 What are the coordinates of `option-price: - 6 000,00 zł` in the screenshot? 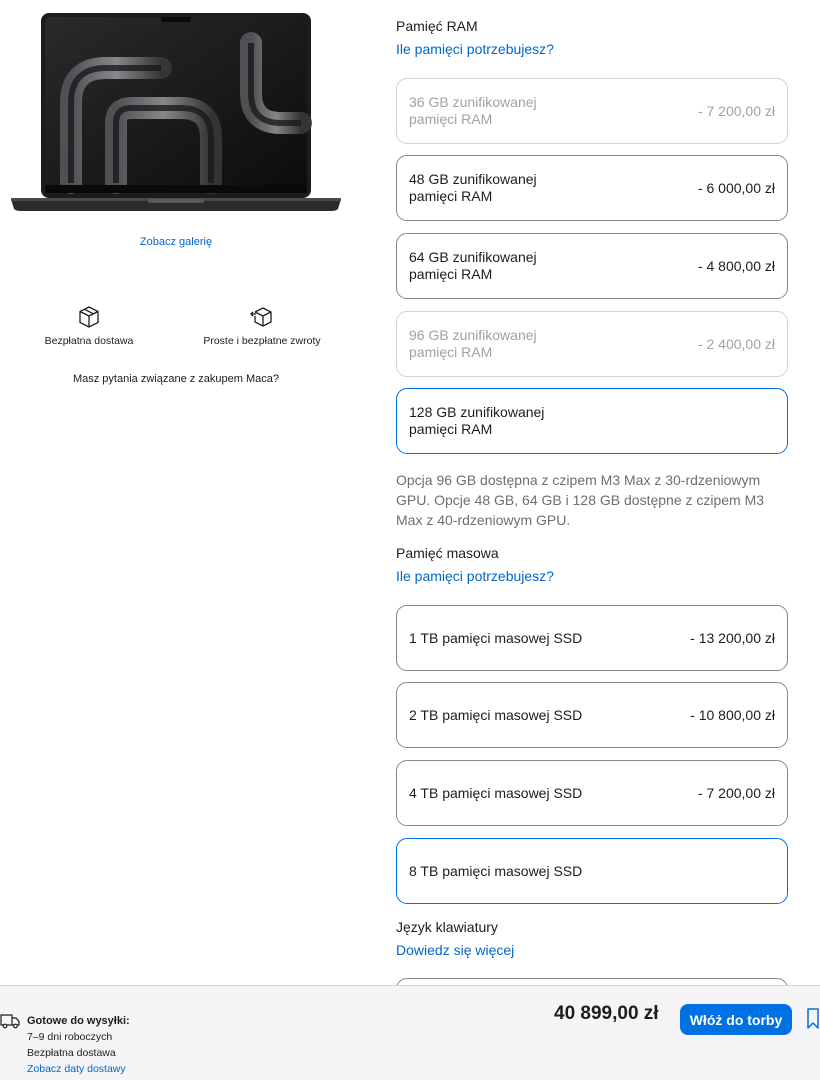 It's located at (736, 188).